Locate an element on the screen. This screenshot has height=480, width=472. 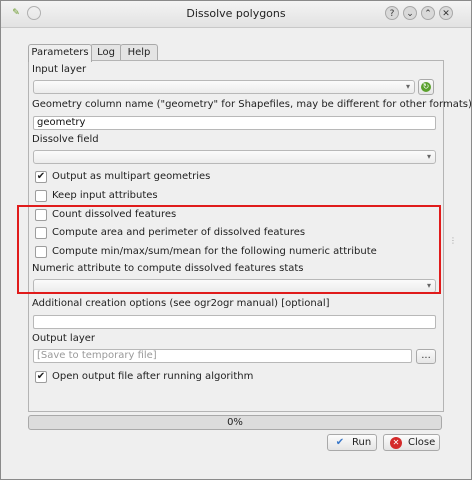
multipart-label: Output as multipart geometries is located at coordinates (131, 176).